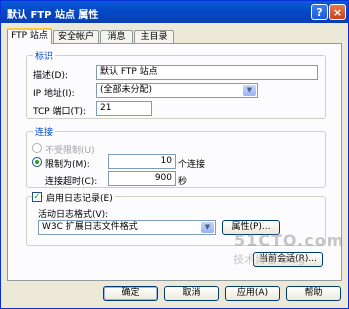 The image size is (349, 309). I want to click on tcp-port-label: TCP 端口(T):, so click(60, 112).